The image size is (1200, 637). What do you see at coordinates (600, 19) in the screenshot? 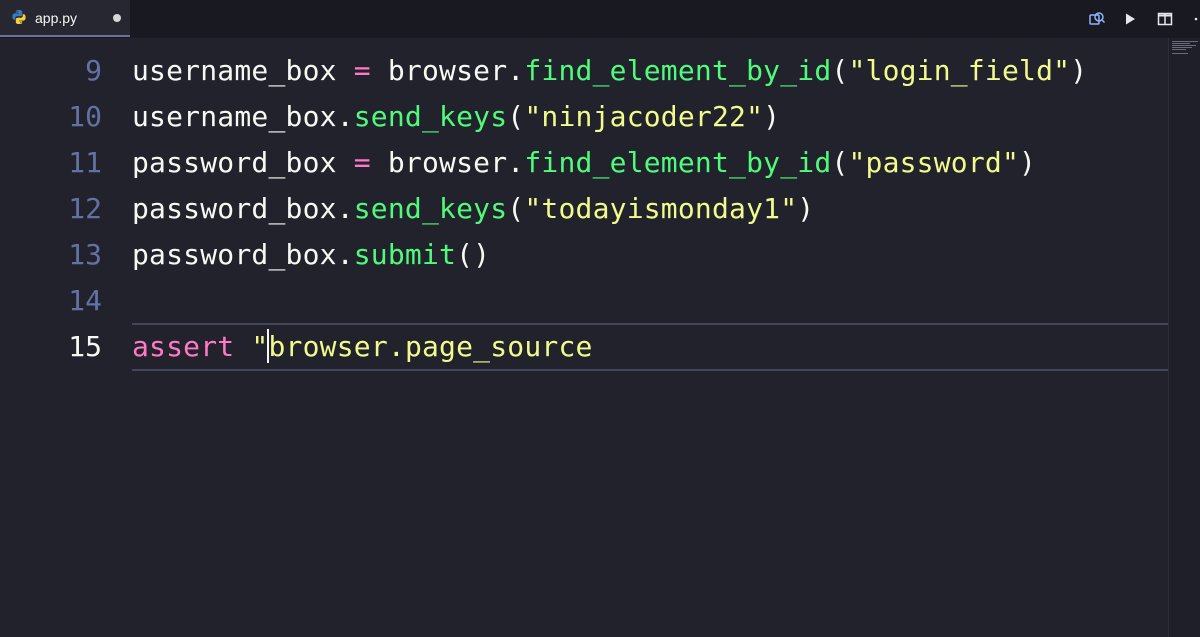
I see `tab-bar: app.py` at bounding box center [600, 19].